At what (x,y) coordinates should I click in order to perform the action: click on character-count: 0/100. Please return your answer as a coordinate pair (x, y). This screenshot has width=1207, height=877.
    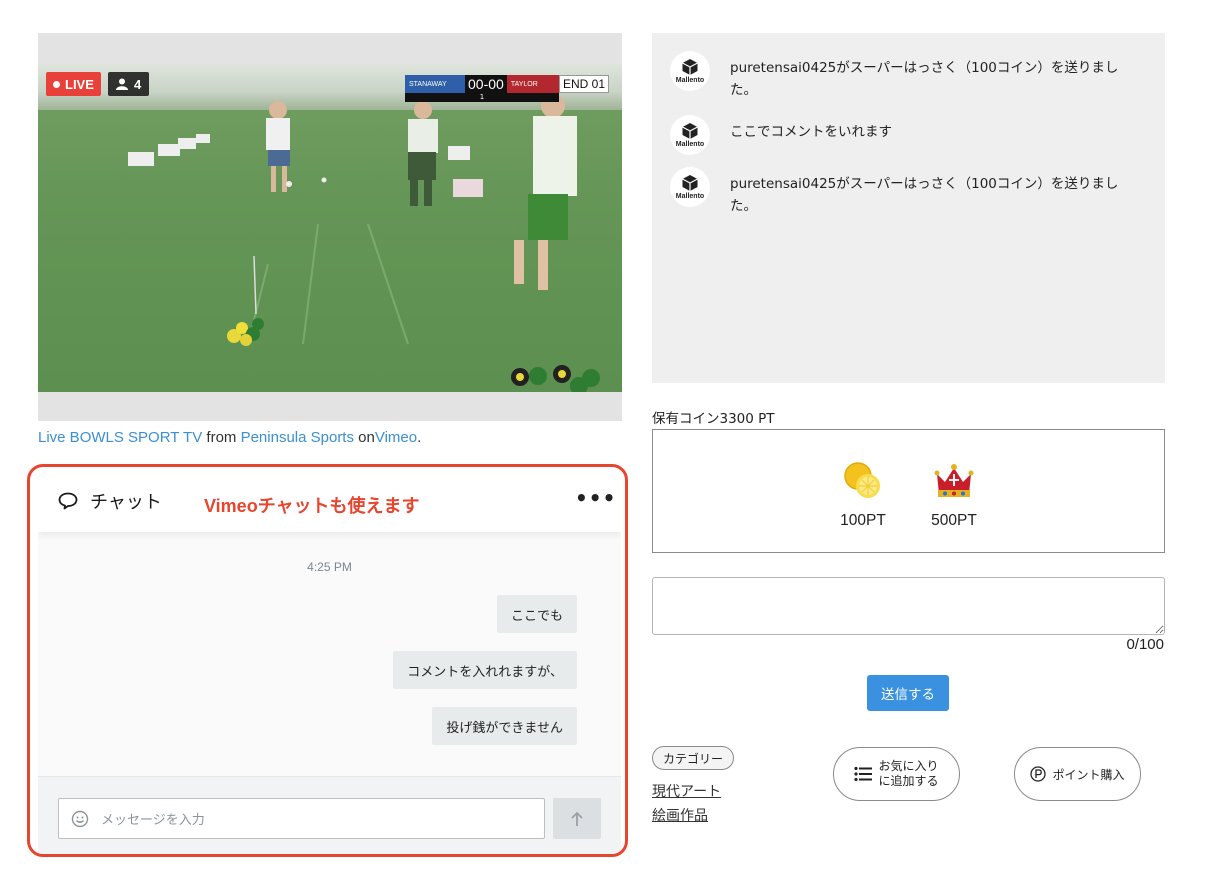
    Looking at the image, I should click on (1145, 644).